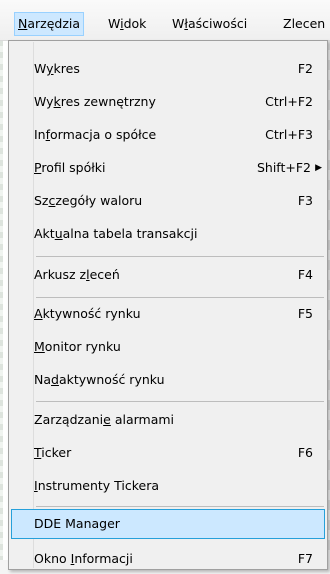 This screenshot has width=330, height=574. I want to click on menu-zlecenia: Zlecen, so click(304, 24).